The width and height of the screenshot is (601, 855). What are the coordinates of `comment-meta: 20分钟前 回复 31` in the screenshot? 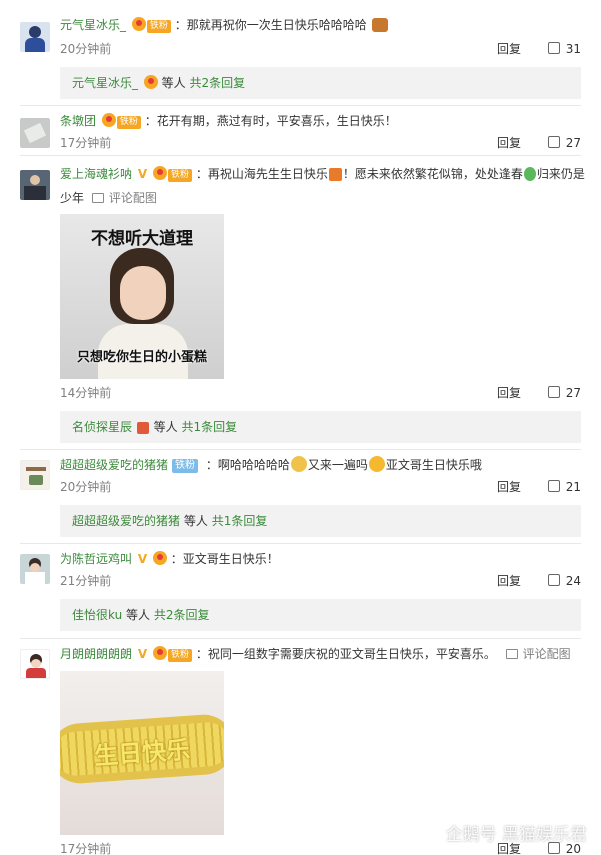 It's located at (320, 49).